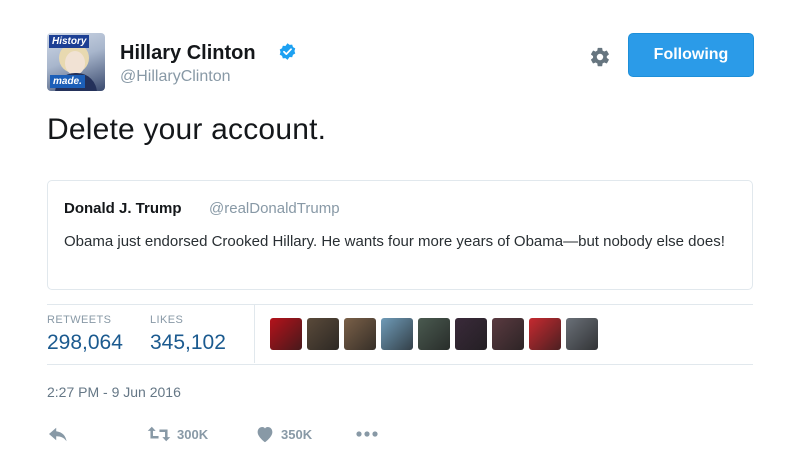  I want to click on retweet-icon, so click(159, 434).